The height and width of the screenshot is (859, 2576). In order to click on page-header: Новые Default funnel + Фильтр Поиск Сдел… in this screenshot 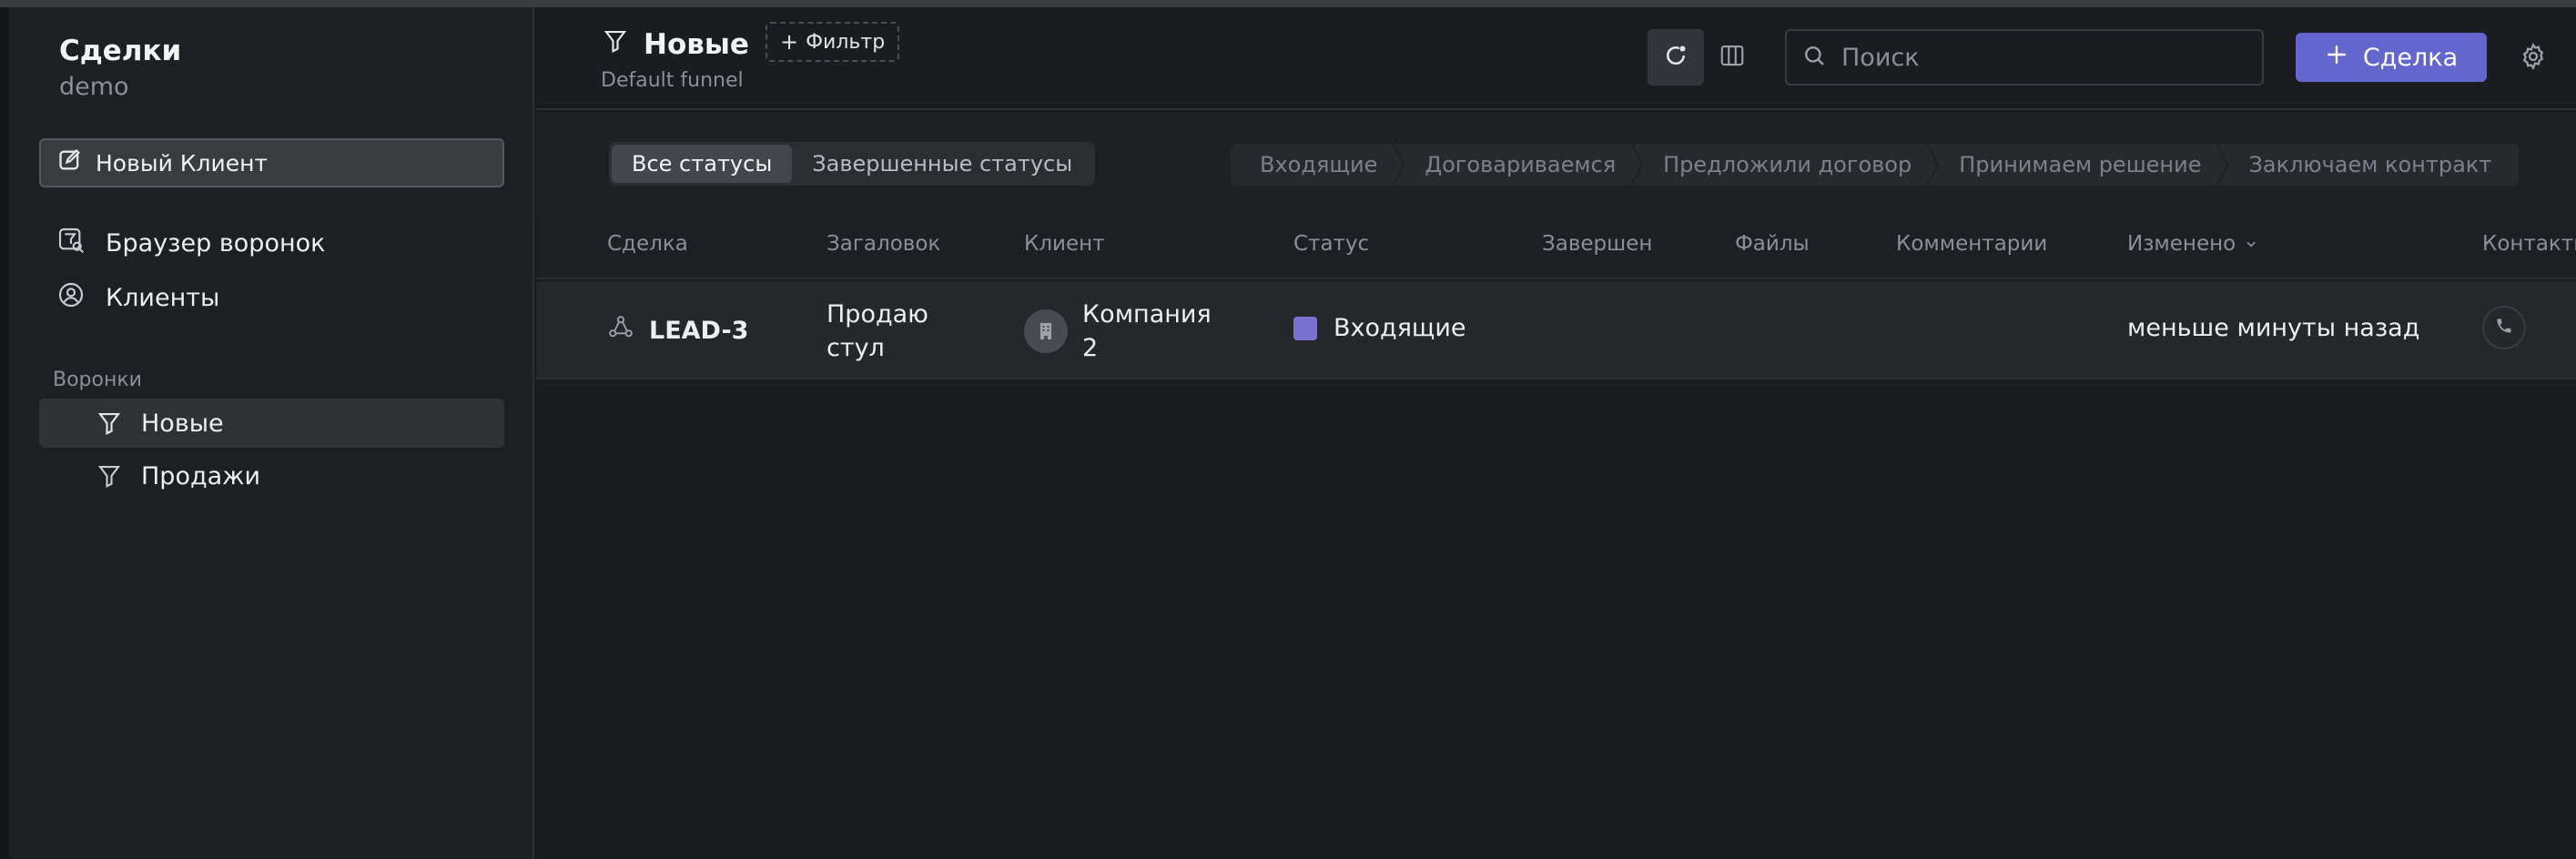, I will do `click(1556, 59)`.